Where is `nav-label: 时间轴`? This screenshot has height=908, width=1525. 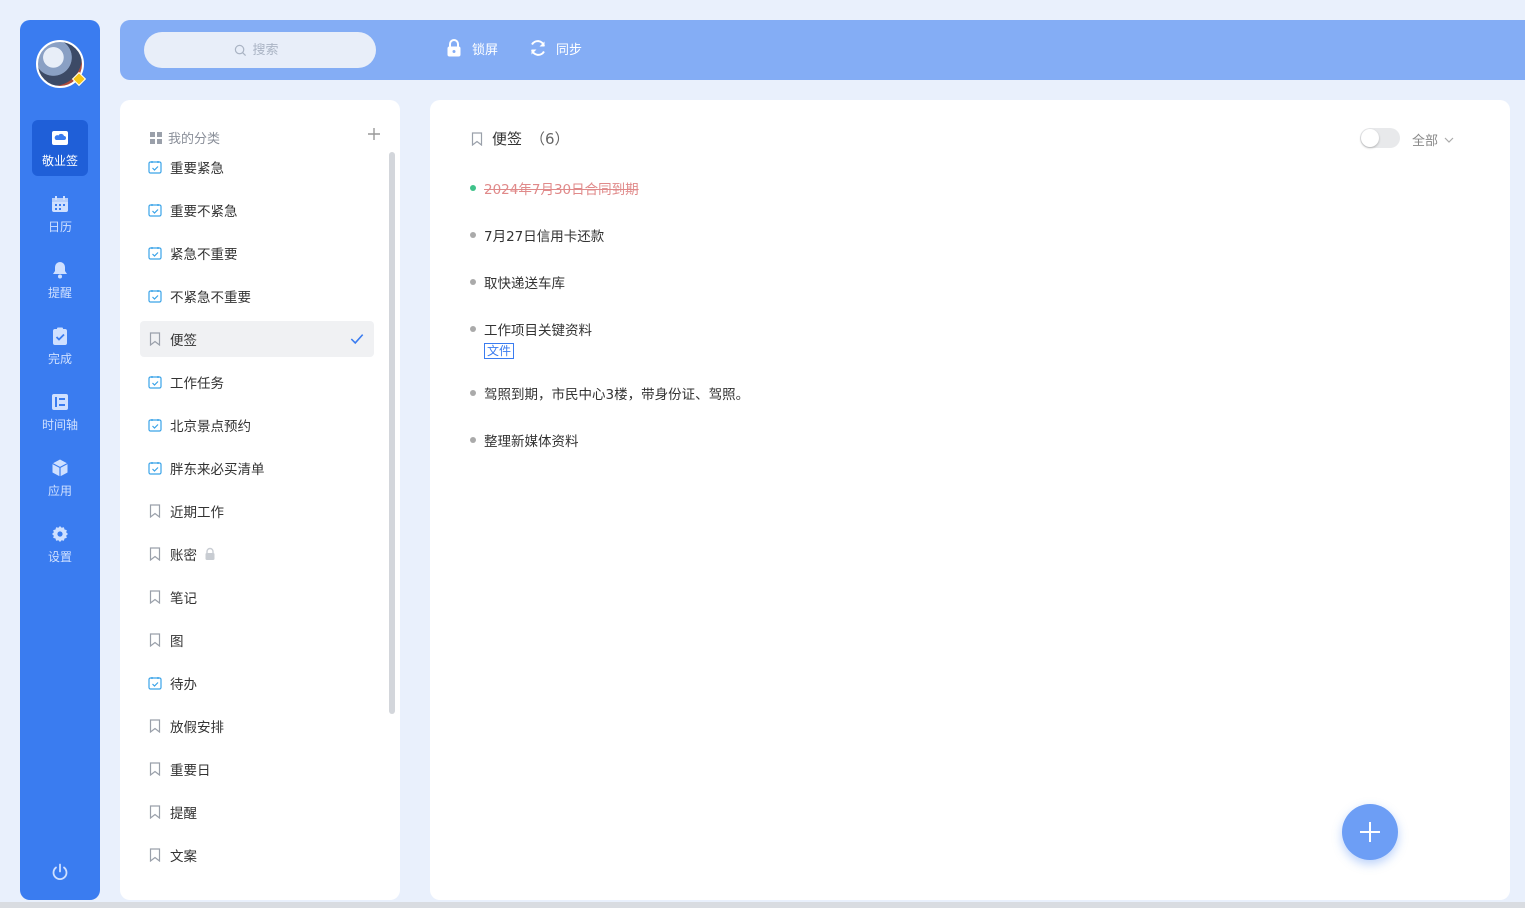
nav-label: 时间轴 is located at coordinates (59, 424).